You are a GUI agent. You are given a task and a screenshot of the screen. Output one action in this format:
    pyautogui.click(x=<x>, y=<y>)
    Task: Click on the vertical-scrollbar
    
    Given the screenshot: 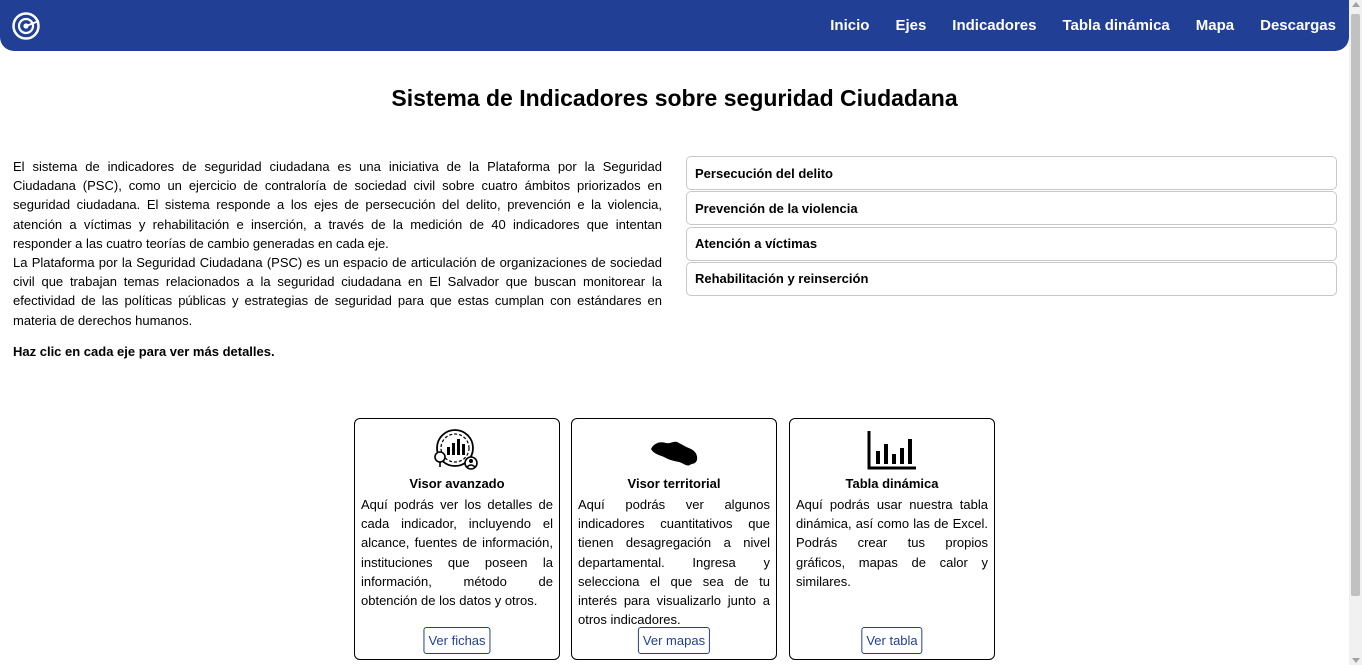 What is the action you would take?
    pyautogui.click(x=1355, y=332)
    